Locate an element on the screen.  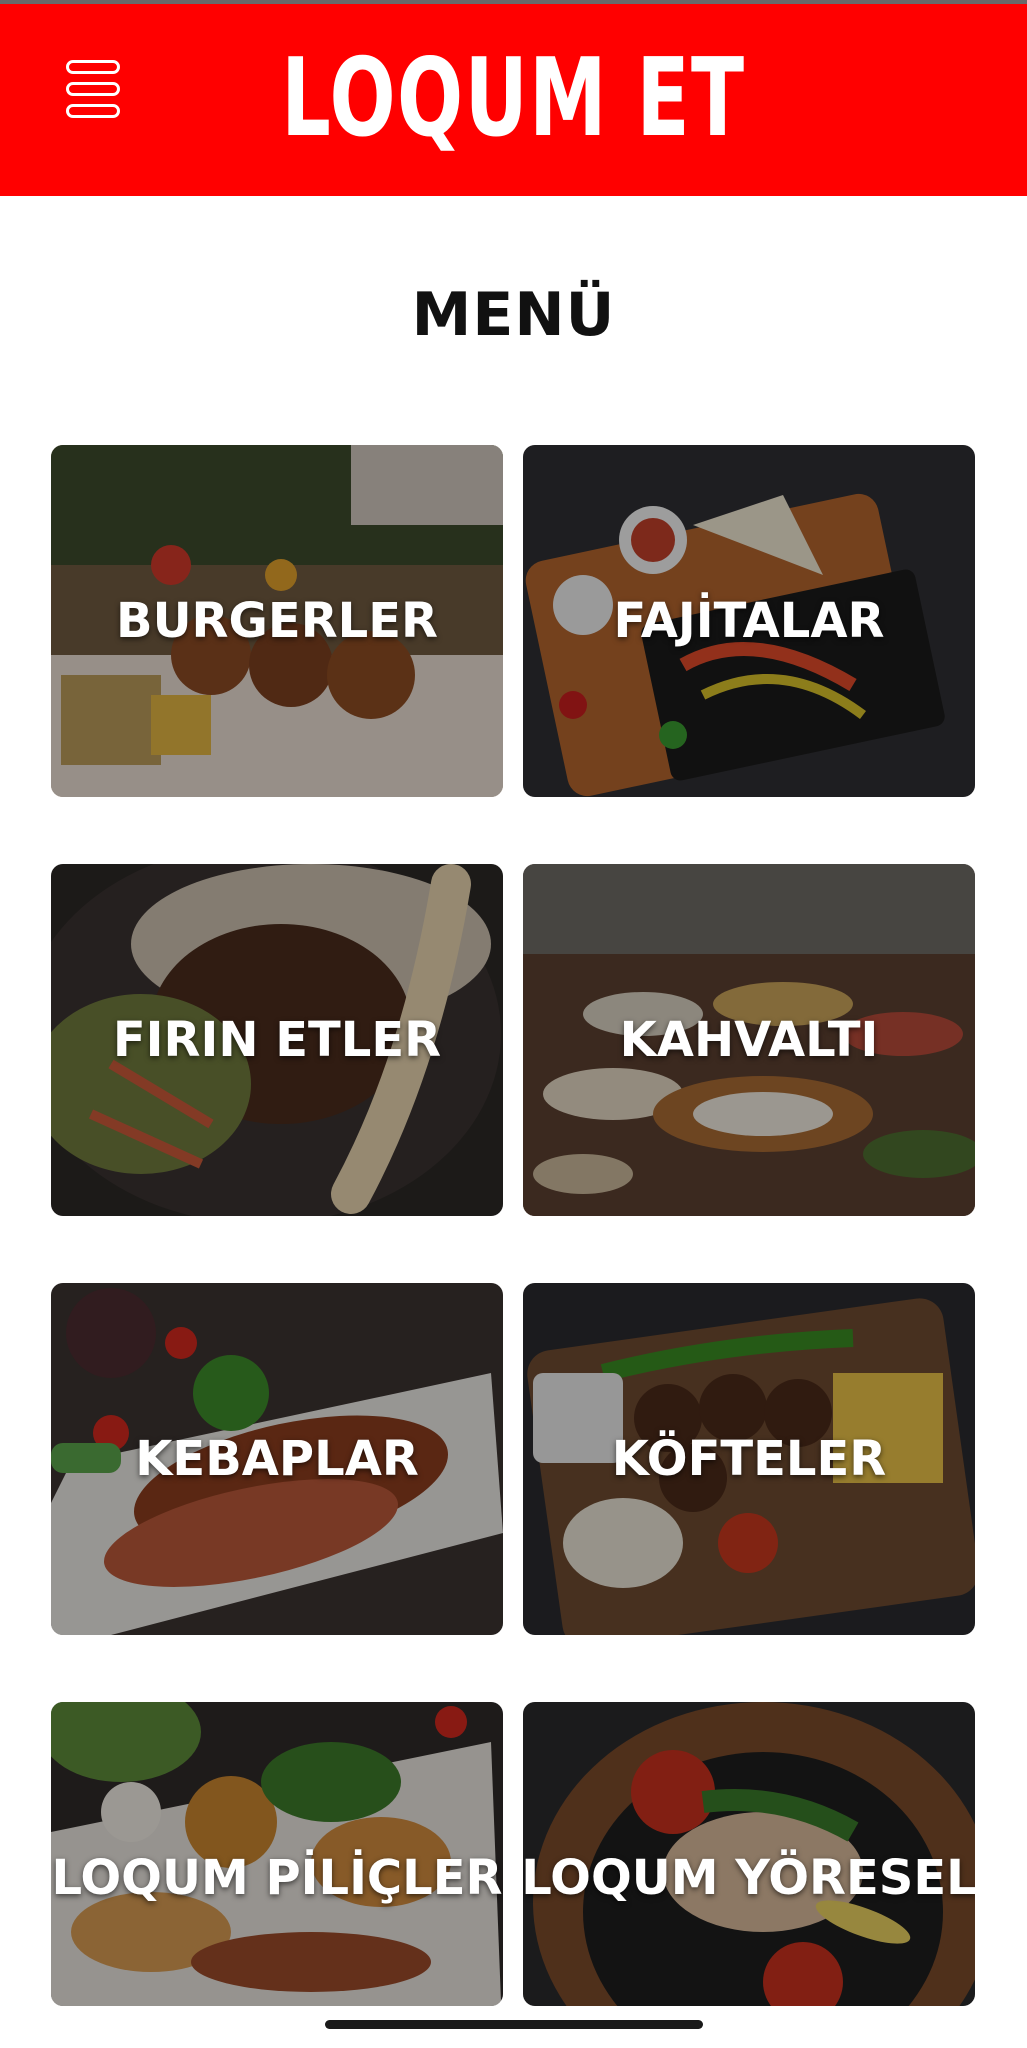
category-card-loqum-pilicler: LOQUM PİLİÇLER is located at coordinates (277, 1854).